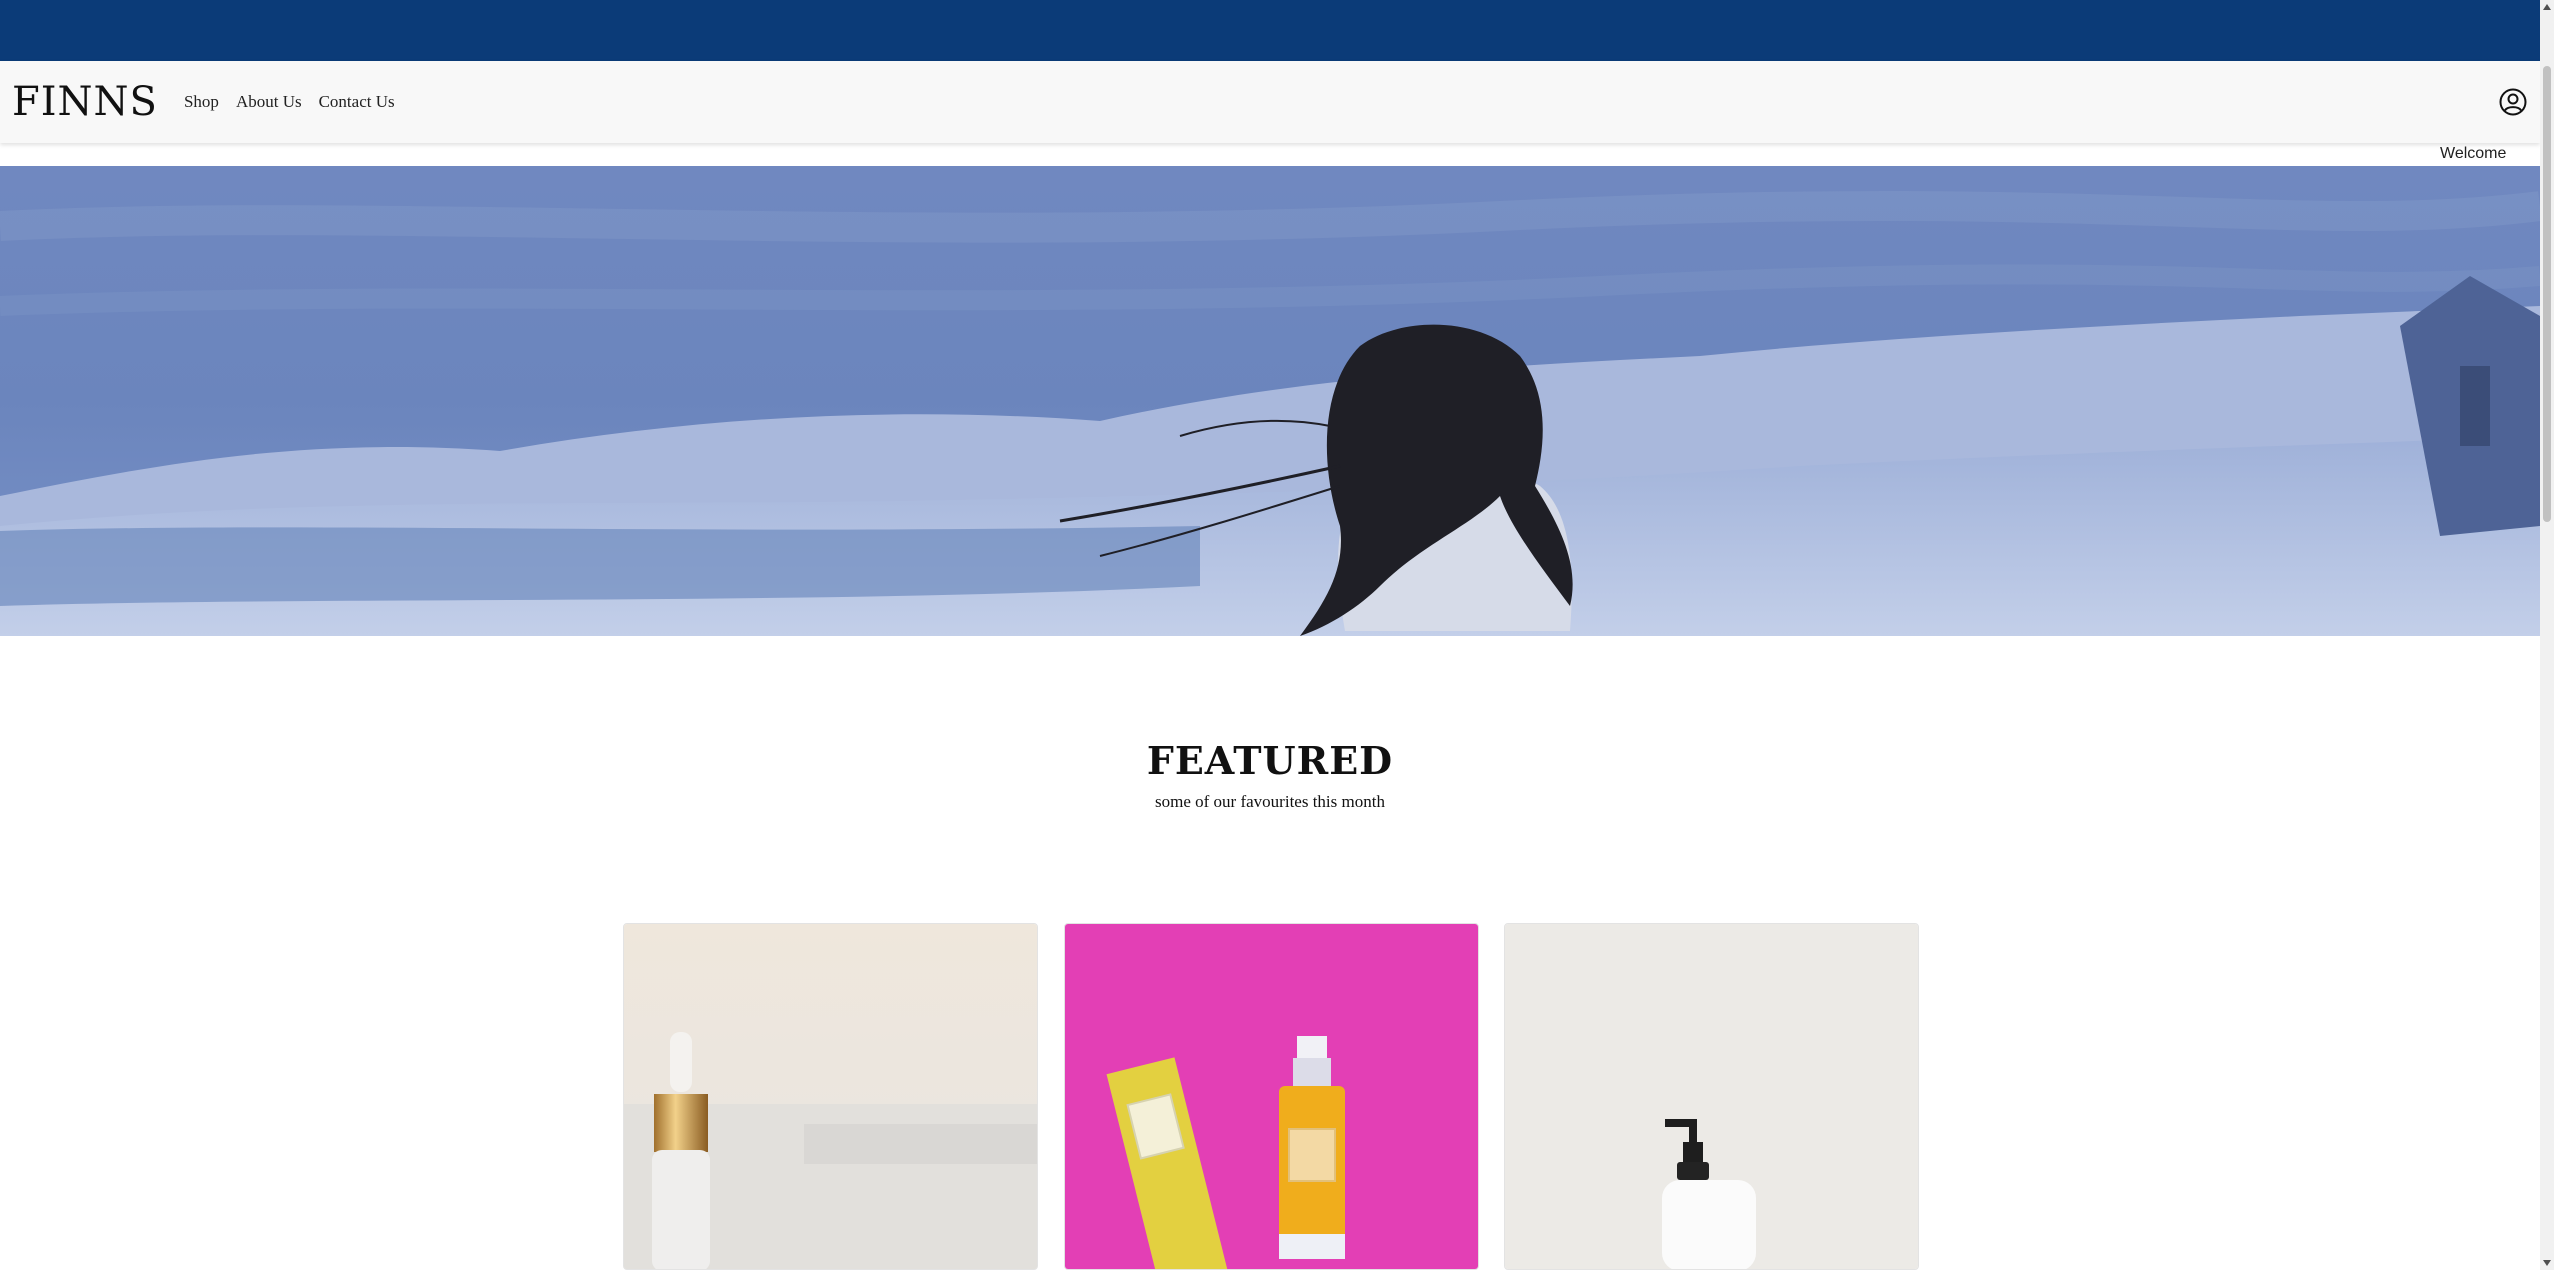  What do you see at coordinates (2473, 153) in the screenshot?
I see `welcome-text: Welcome` at bounding box center [2473, 153].